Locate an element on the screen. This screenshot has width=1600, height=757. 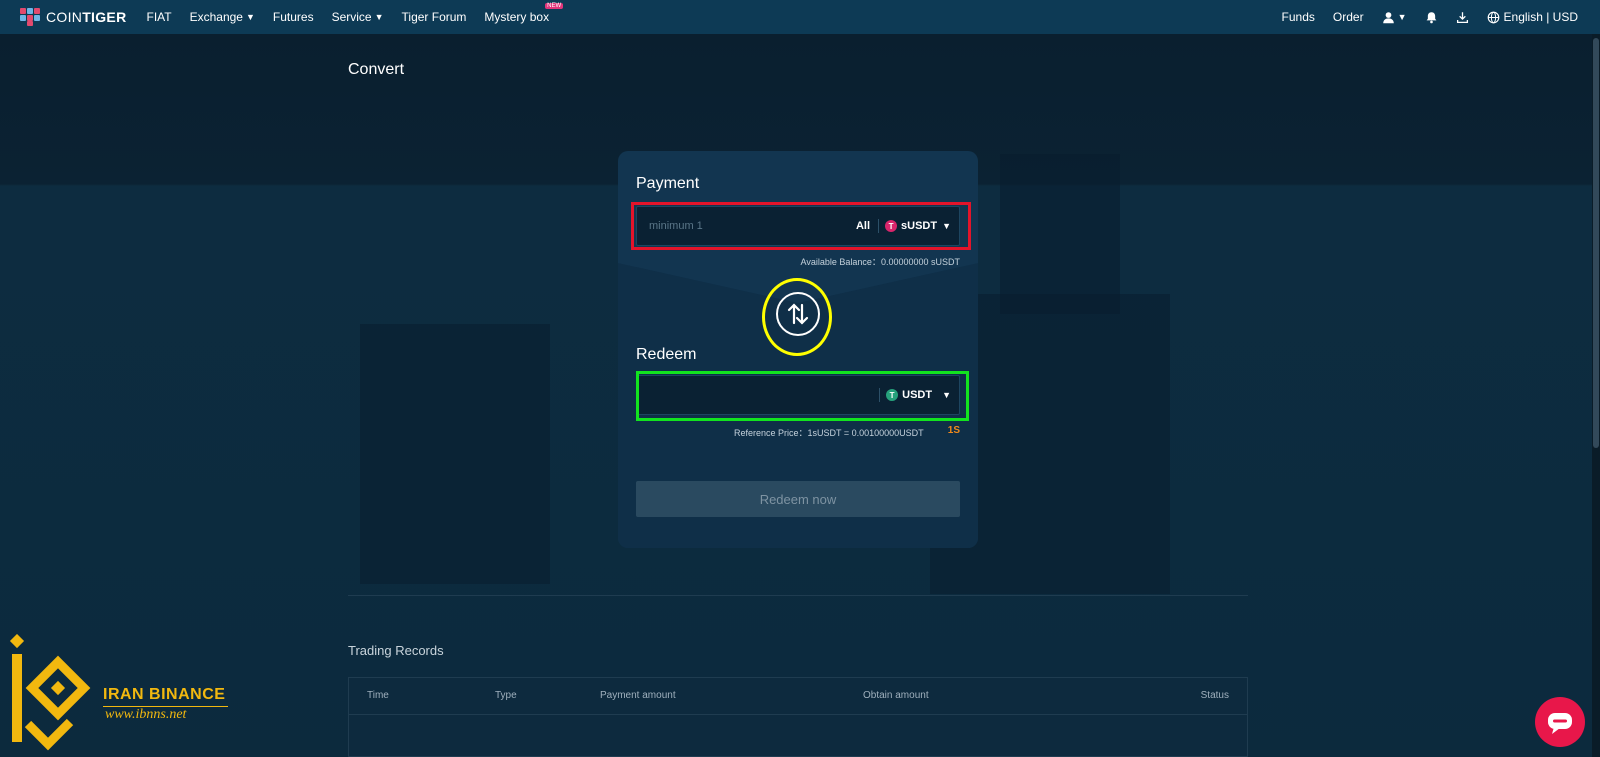
nav-mystery-box: Mystery box NEW is located at coordinates (524, 13).